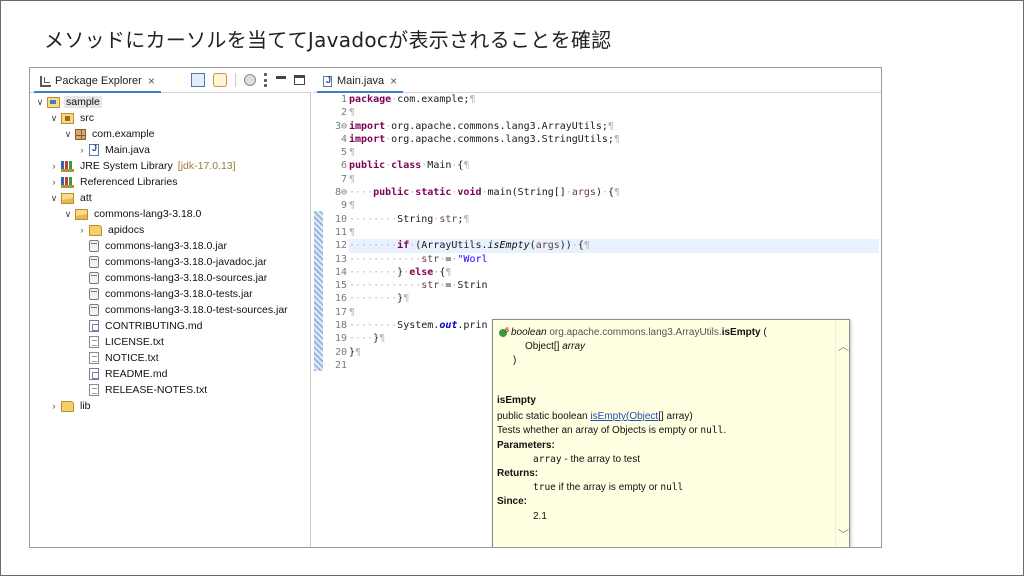 Image resolution: width=1024 pixels, height=576 pixels. What do you see at coordinates (614, 259) in the screenshot?
I see `code-line: ············str·=·"Worl` at bounding box center [614, 259].